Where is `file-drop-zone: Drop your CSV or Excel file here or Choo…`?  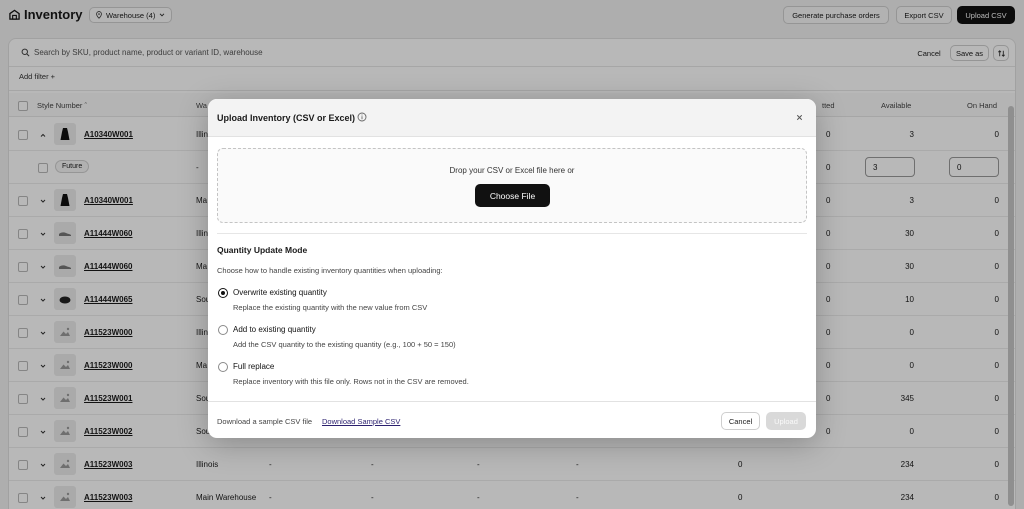 file-drop-zone: Drop your CSV or Excel file here or Choo… is located at coordinates (512, 185).